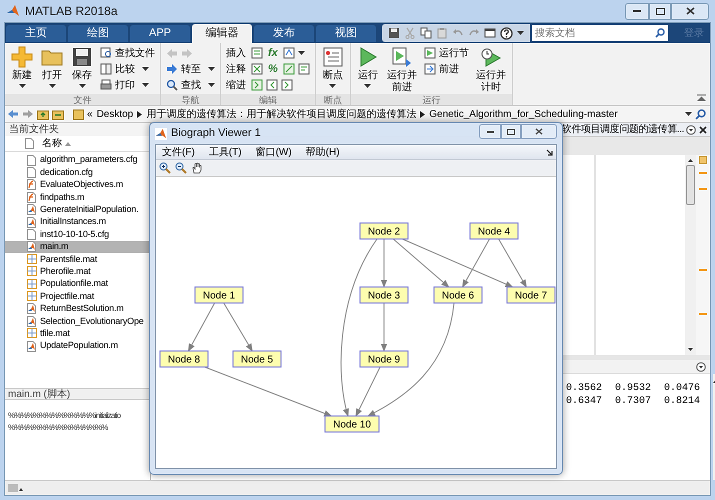 Image resolution: width=715 pixels, height=500 pixels. Describe the element at coordinates (124, 85) in the screenshot. I see `ribbon-button: 打印` at that location.